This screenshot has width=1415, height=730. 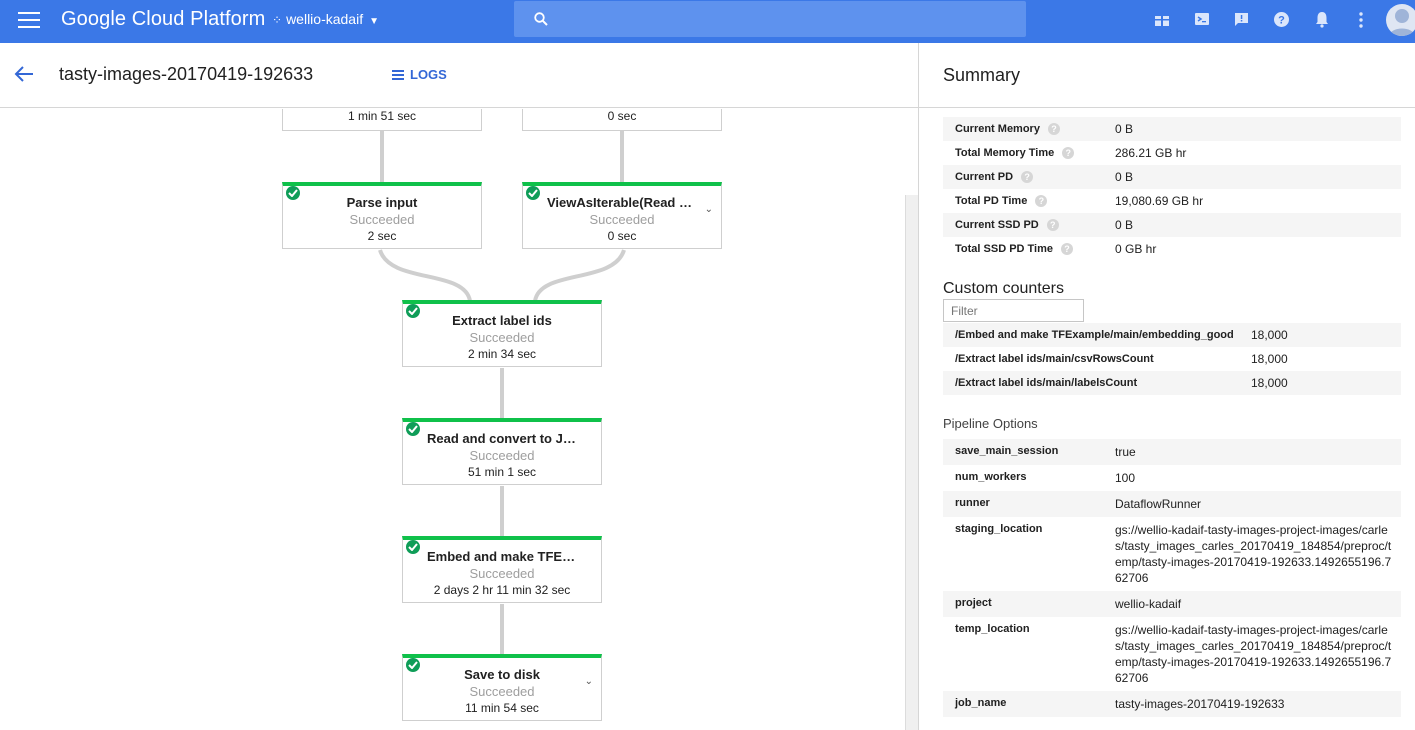 I want to click on brand-title: Google Cloud Platform, so click(x=163, y=19).